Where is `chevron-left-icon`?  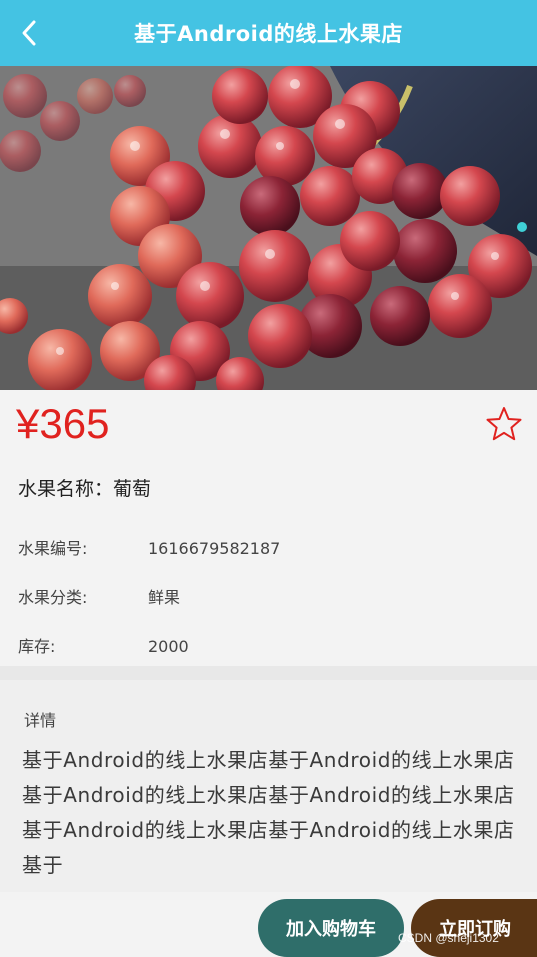 chevron-left-icon is located at coordinates (29, 33).